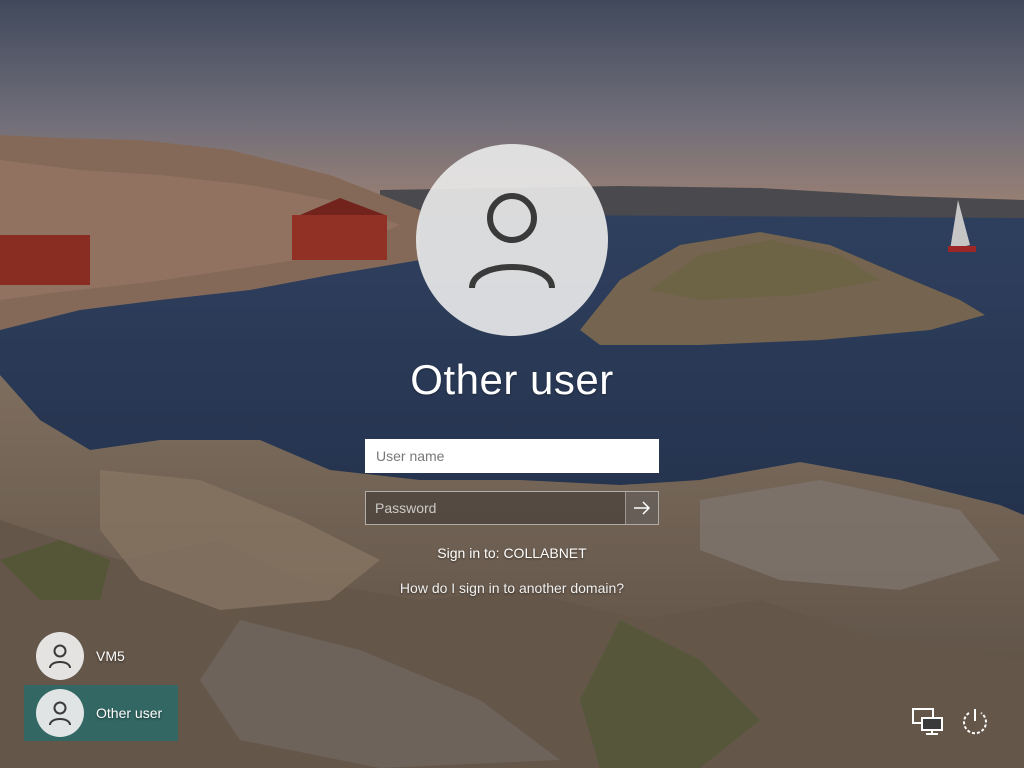 This screenshot has width=1024, height=768. I want to click on power-icon, so click(975, 722).